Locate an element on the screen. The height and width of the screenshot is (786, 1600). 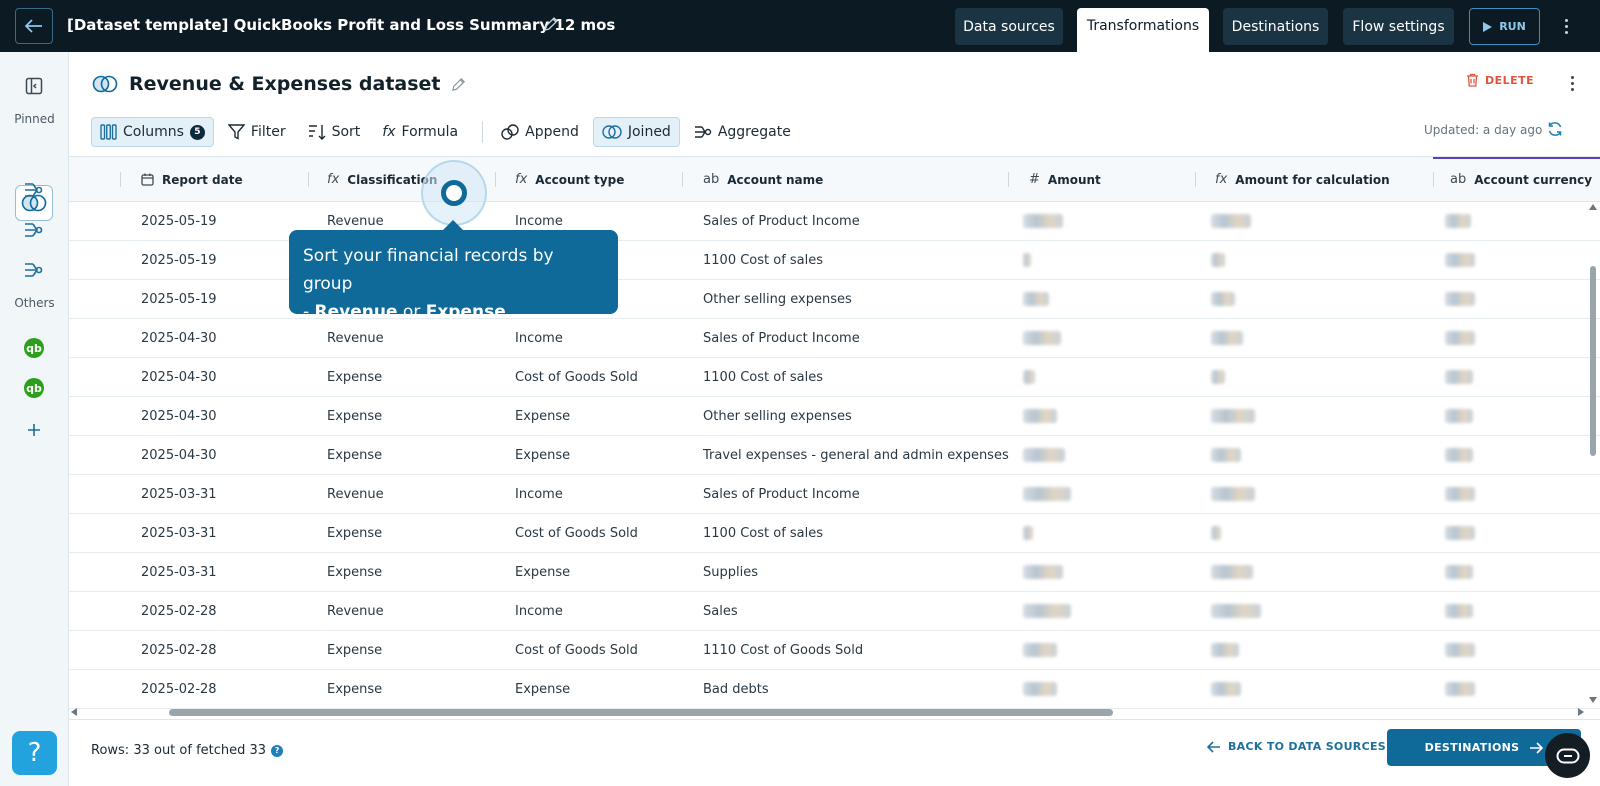
filter-button: Filter is located at coordinates (257, 132).